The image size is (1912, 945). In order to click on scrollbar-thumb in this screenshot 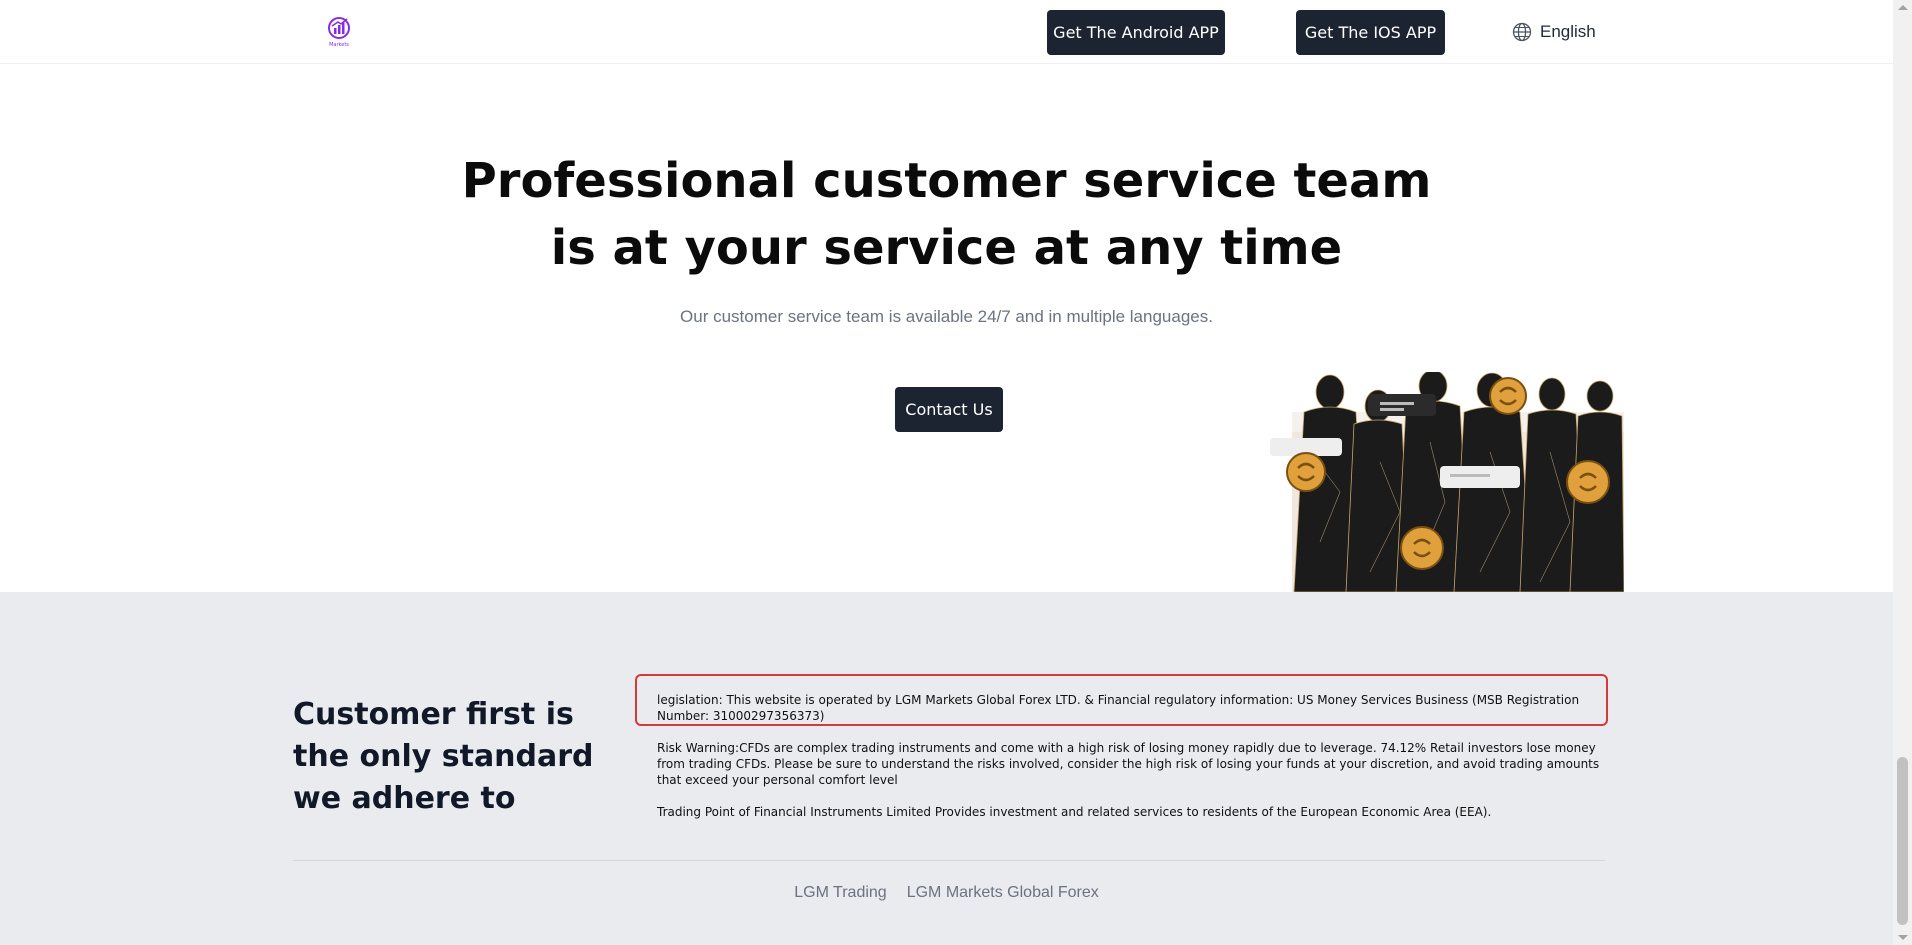, I will do `click(1902, 841)`.